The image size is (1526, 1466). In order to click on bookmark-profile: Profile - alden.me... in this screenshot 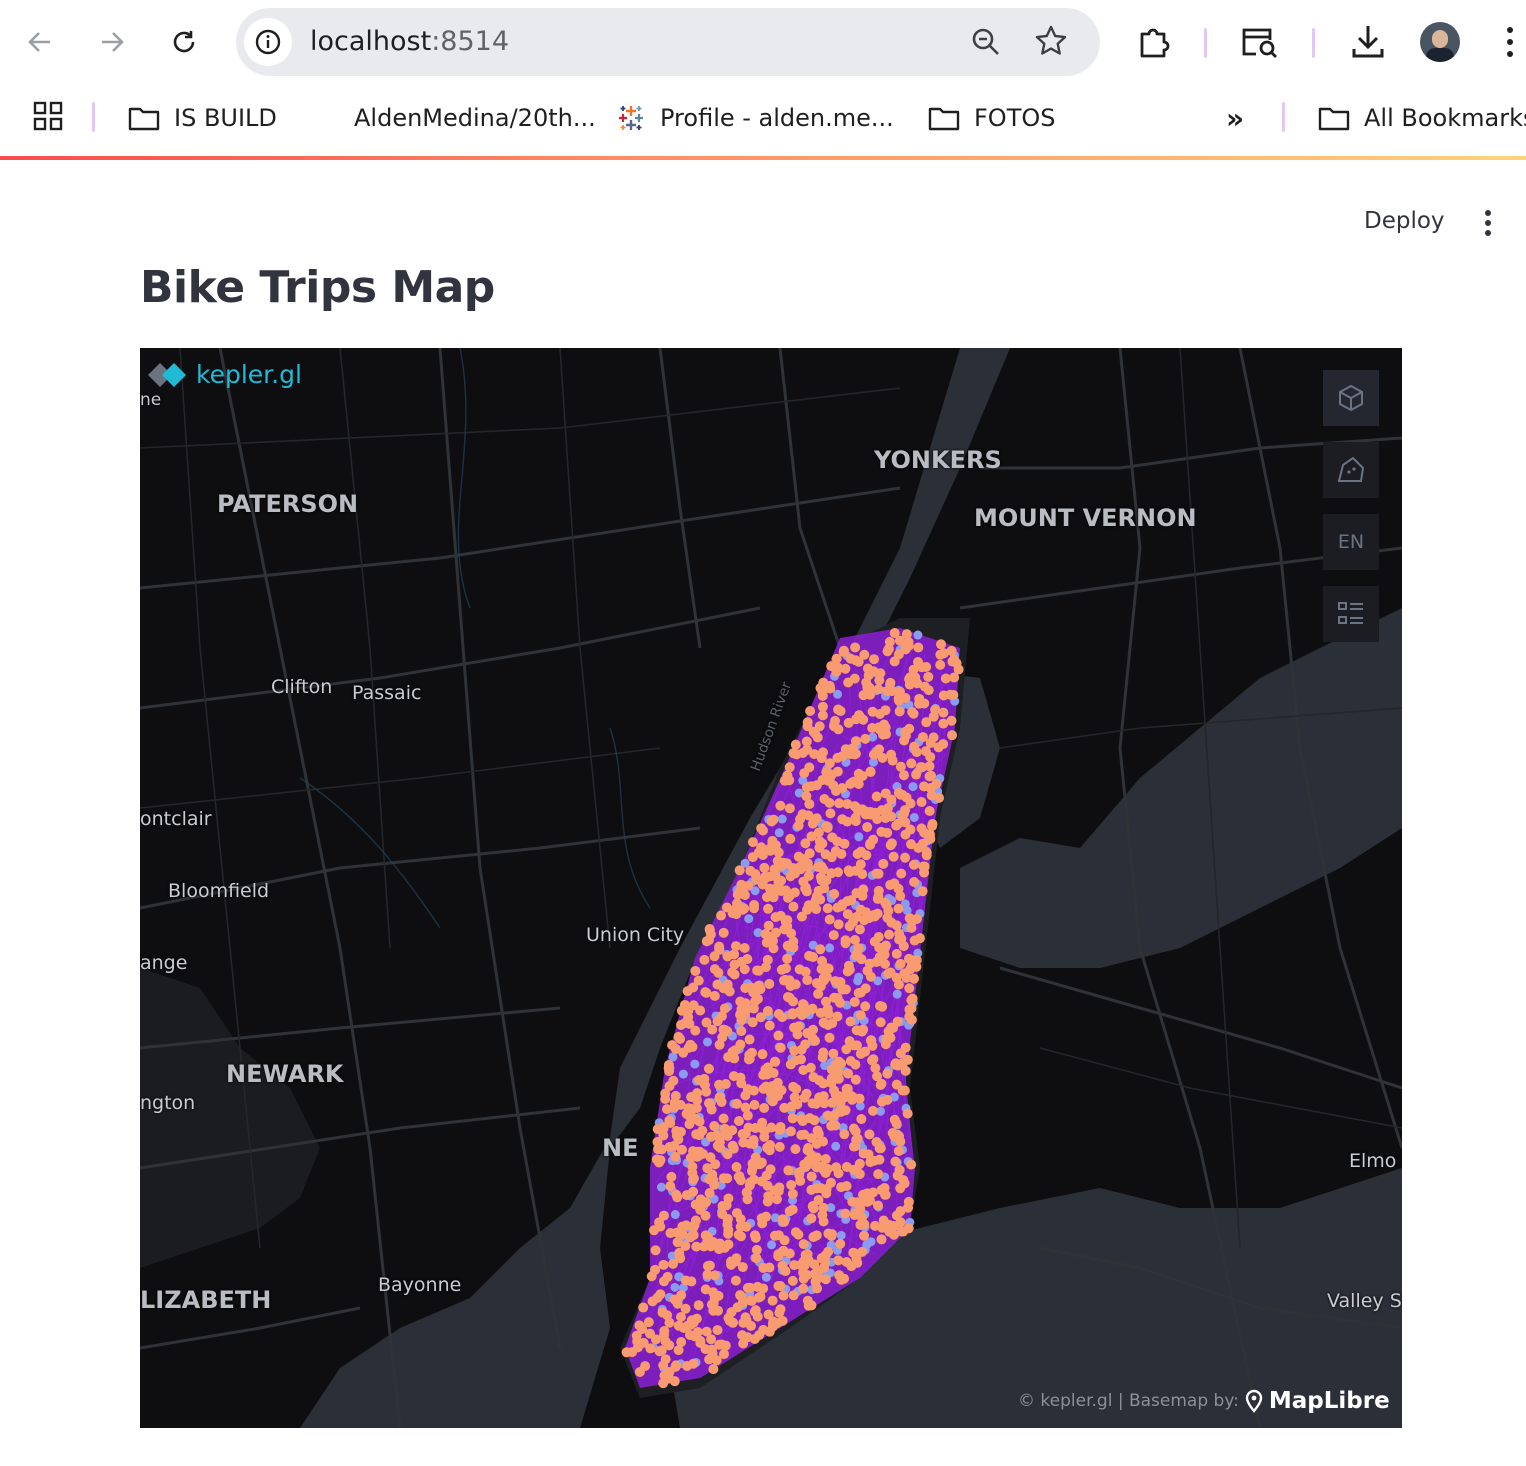, I will do `click(755, 118)`.